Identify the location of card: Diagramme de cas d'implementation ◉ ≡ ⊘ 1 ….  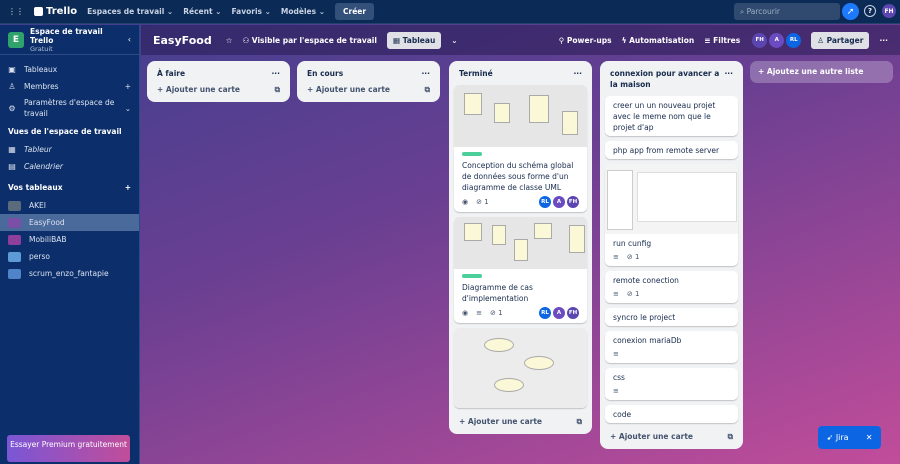
(520, 270).